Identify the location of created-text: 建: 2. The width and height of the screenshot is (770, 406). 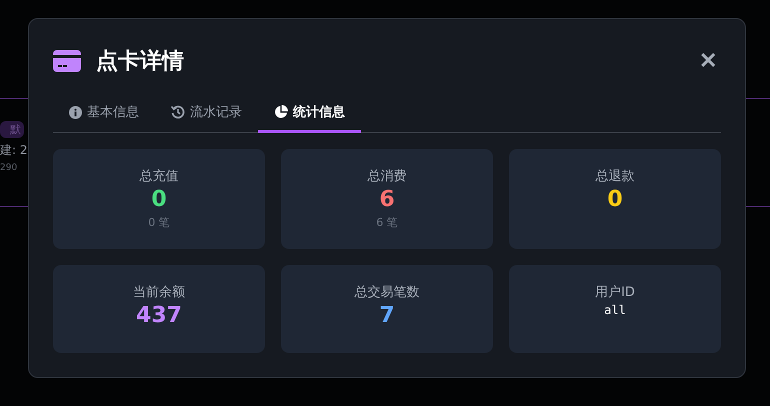
(14, 150).